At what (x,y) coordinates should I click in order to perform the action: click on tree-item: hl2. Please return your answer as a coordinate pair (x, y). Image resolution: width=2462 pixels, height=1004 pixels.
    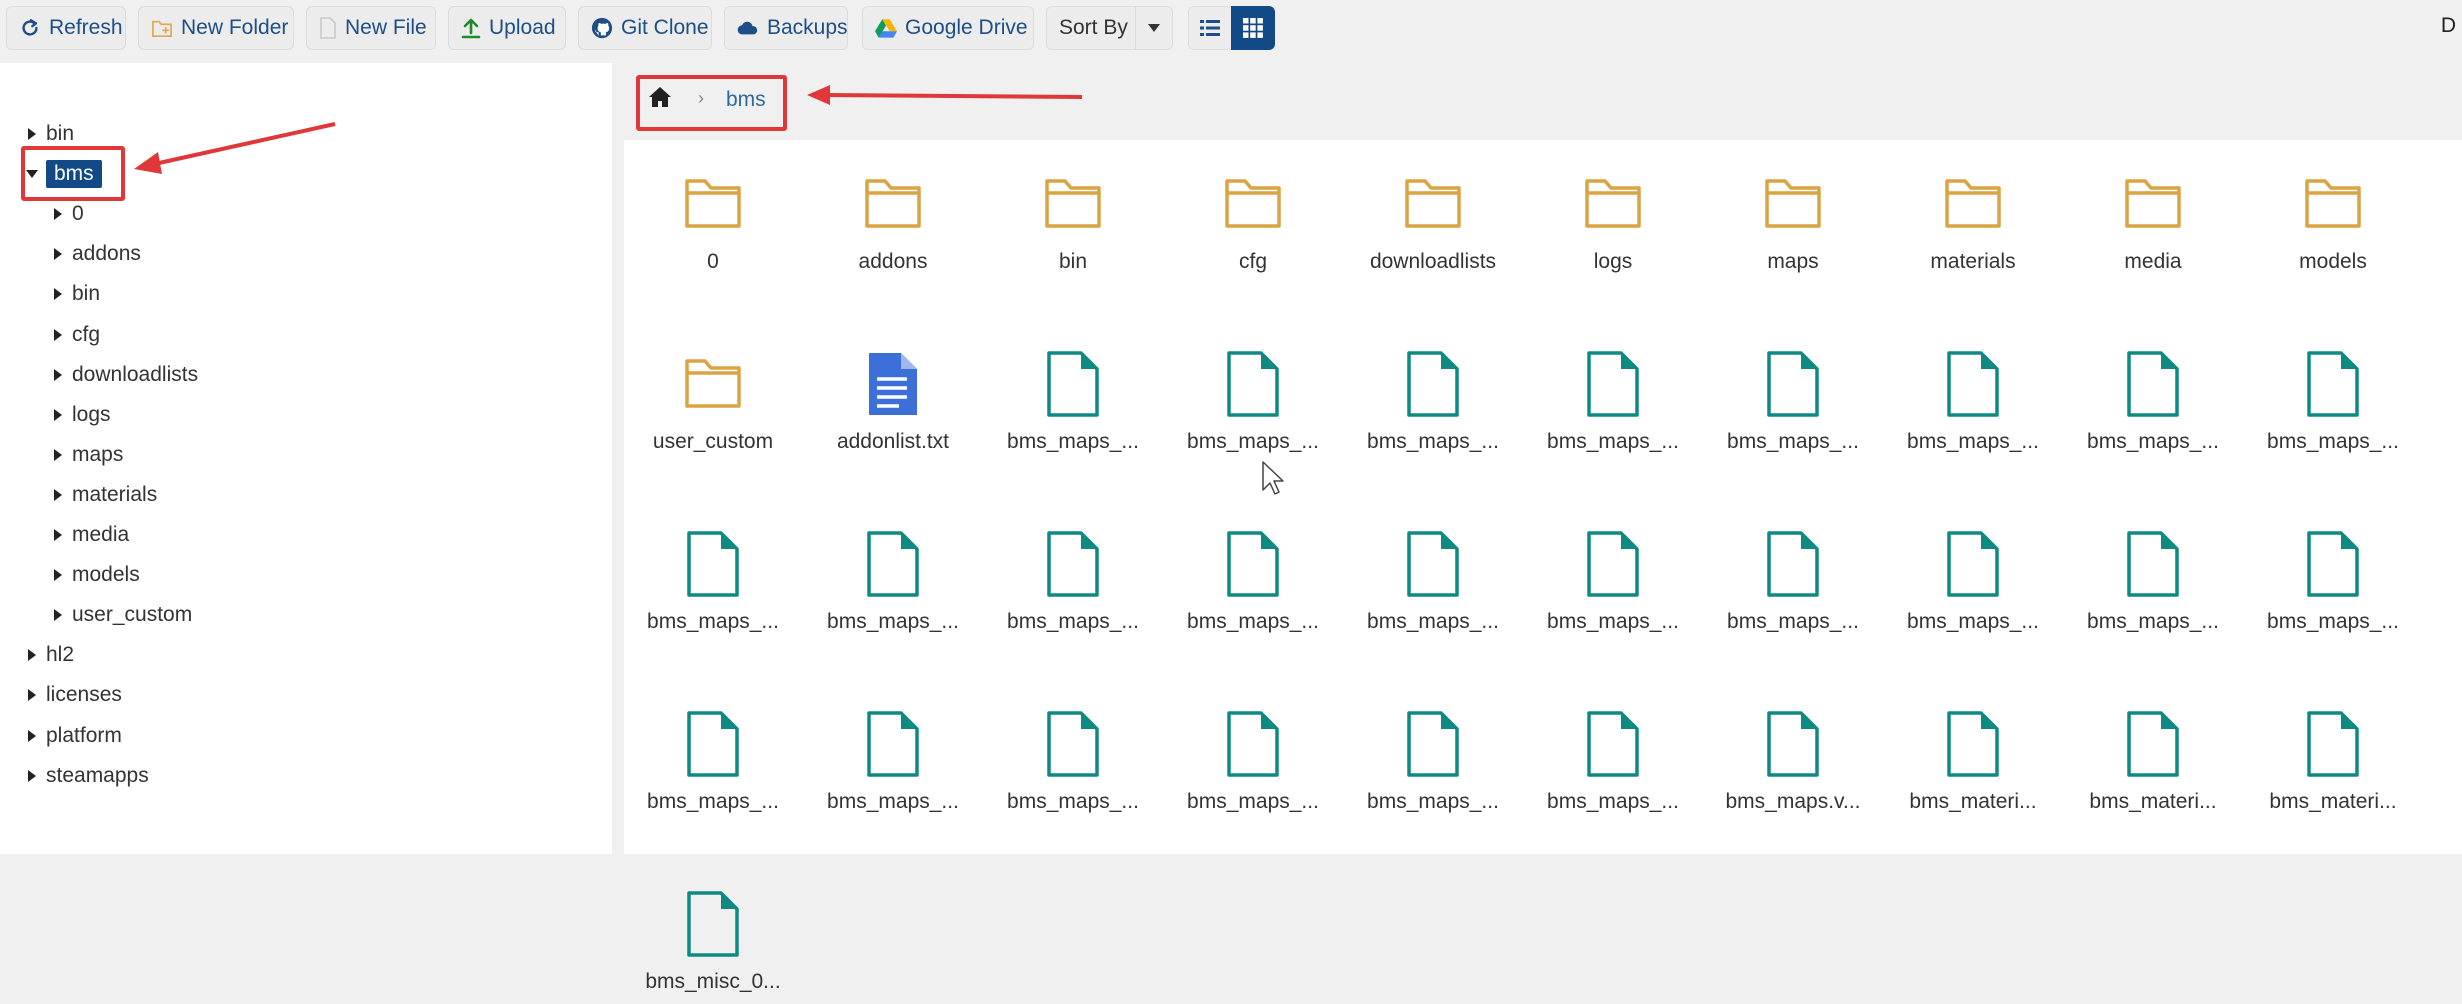
    Looking at the image, I should click on (50, 655).